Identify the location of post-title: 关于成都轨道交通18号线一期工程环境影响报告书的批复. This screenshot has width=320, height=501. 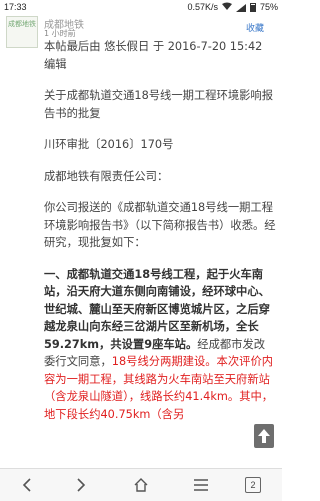
(159, 104).